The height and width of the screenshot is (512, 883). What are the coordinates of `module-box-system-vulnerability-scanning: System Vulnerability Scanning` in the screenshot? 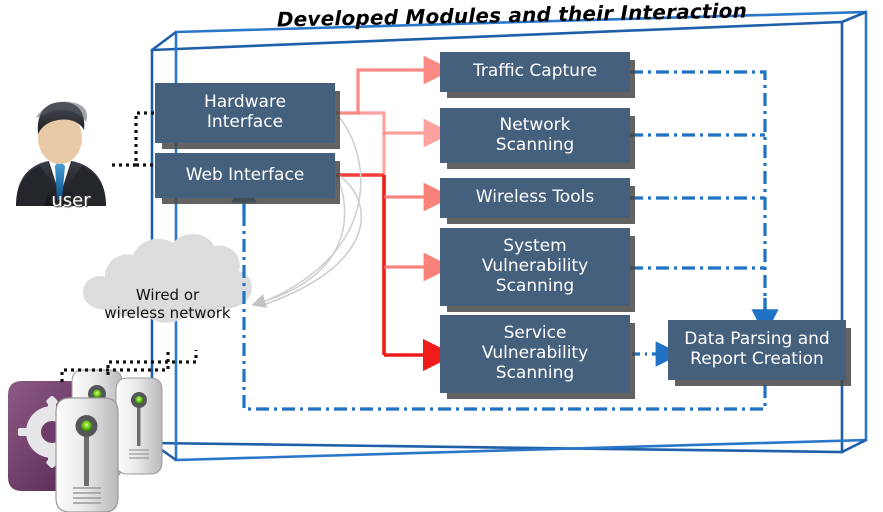 It's located at (535, 267).